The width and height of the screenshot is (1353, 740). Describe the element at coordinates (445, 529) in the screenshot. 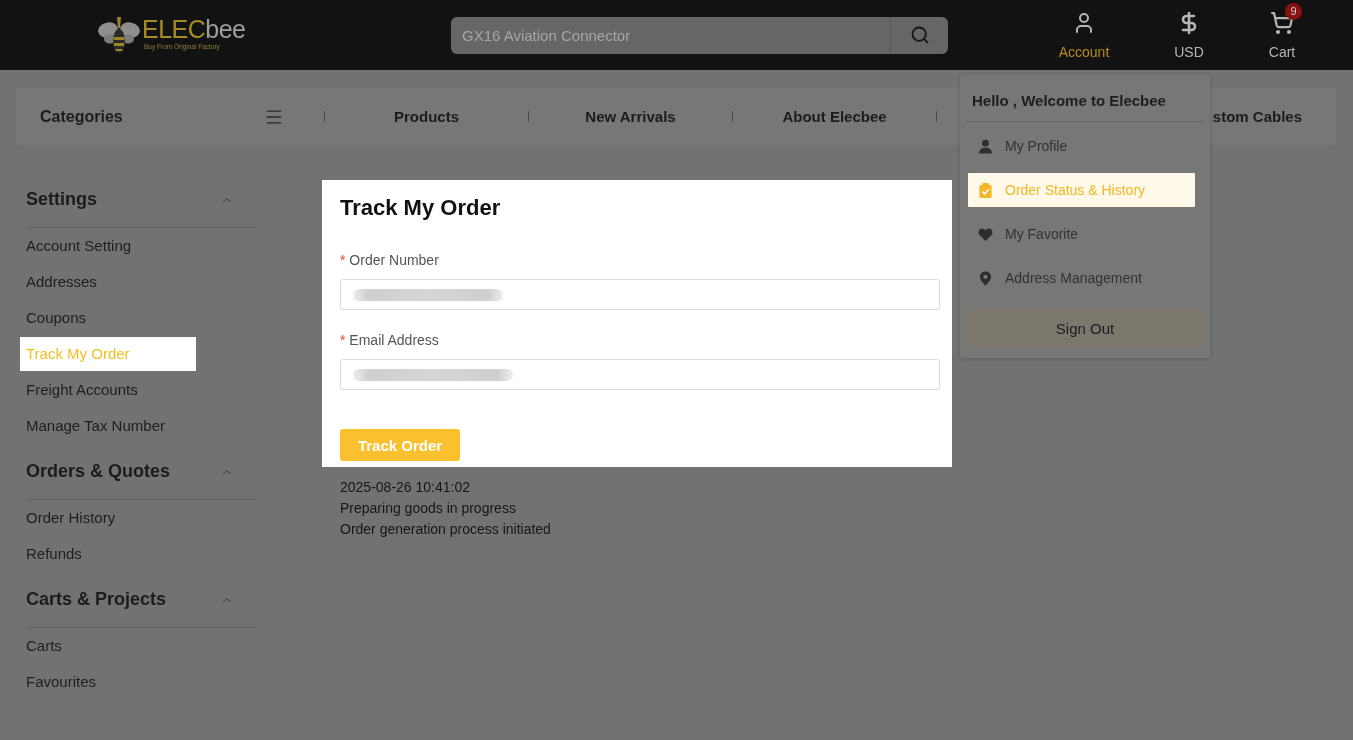

I see `event-text: Order generation process initiated` at that location.